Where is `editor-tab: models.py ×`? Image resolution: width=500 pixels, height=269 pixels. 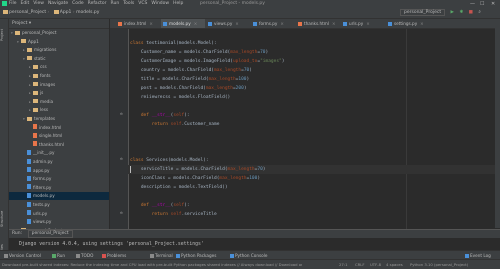 editor-tab: models.py × is located at coordinates (183, 23).